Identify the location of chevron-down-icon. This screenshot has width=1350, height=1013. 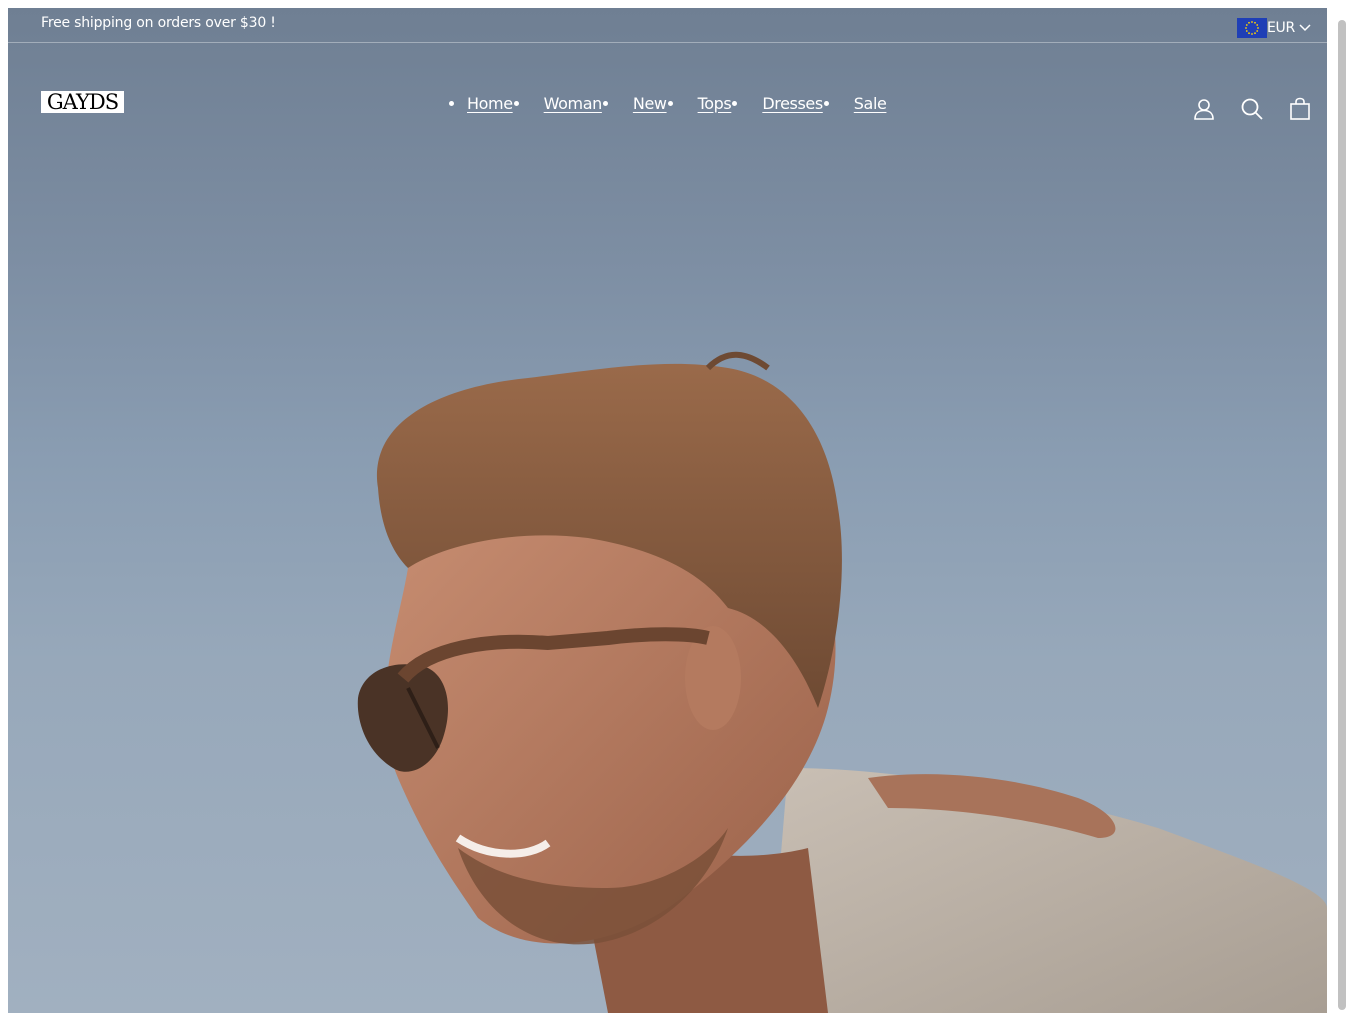
(1305, 28).